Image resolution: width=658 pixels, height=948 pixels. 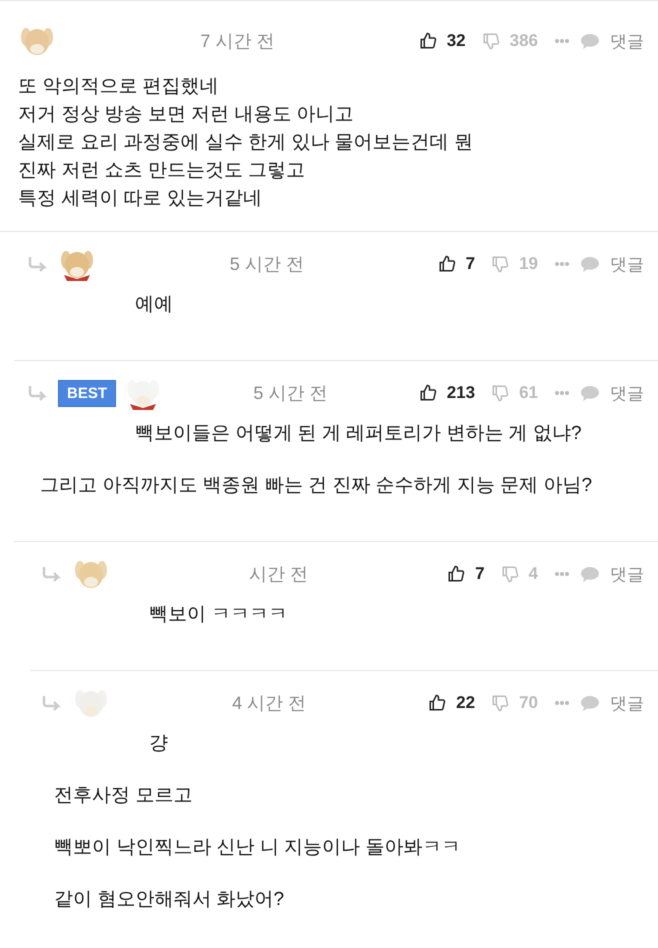 I want to click on dislike-count: 61, so click(x=528, y=393).